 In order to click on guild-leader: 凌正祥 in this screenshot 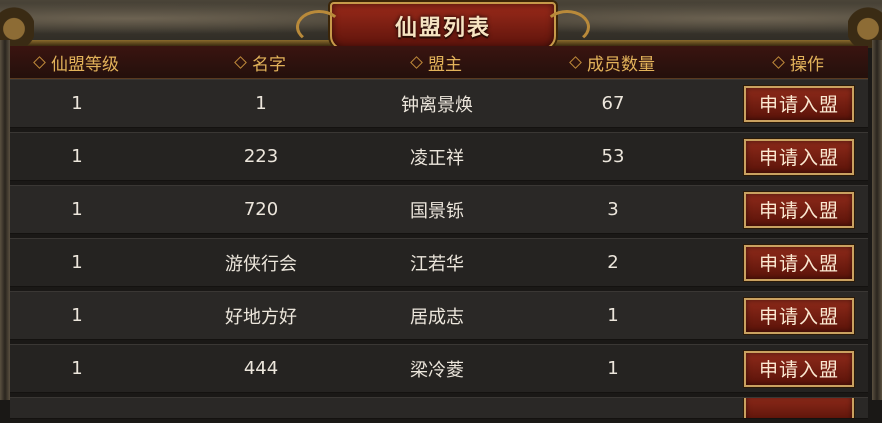, I will do `click(437, 158)`.